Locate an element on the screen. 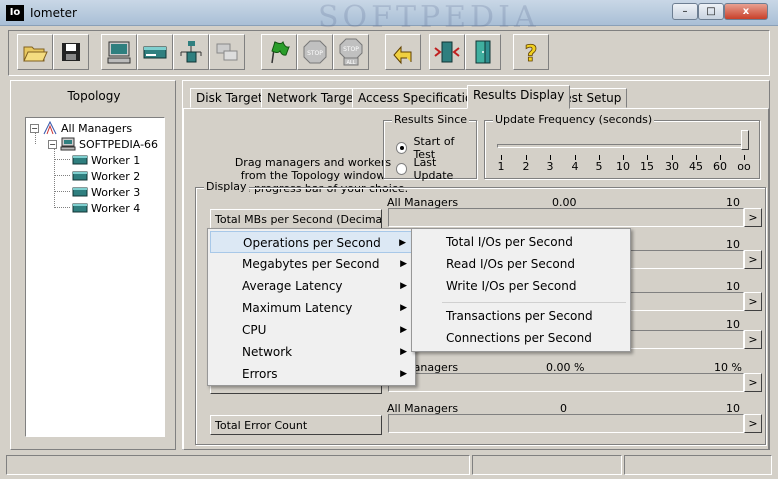 The image size is (778, 479). menu-item-operations-per-second: Operations per Second ▶ is located at coordinates (311, 242).